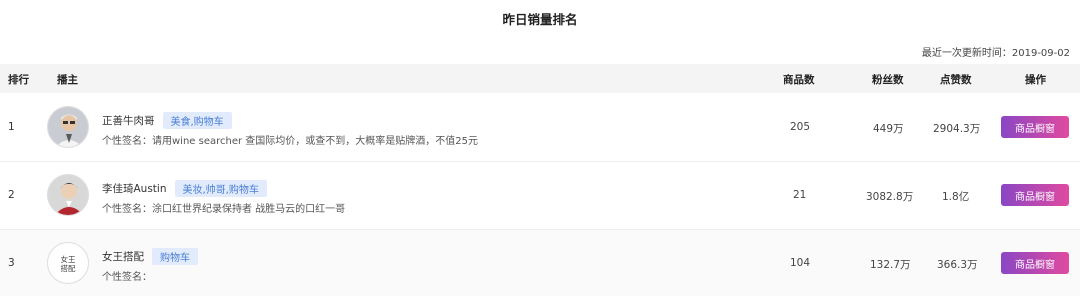 This screenshot has width=1080, height=296. I want to click on header-anchor: 播主, so click(67, 80).